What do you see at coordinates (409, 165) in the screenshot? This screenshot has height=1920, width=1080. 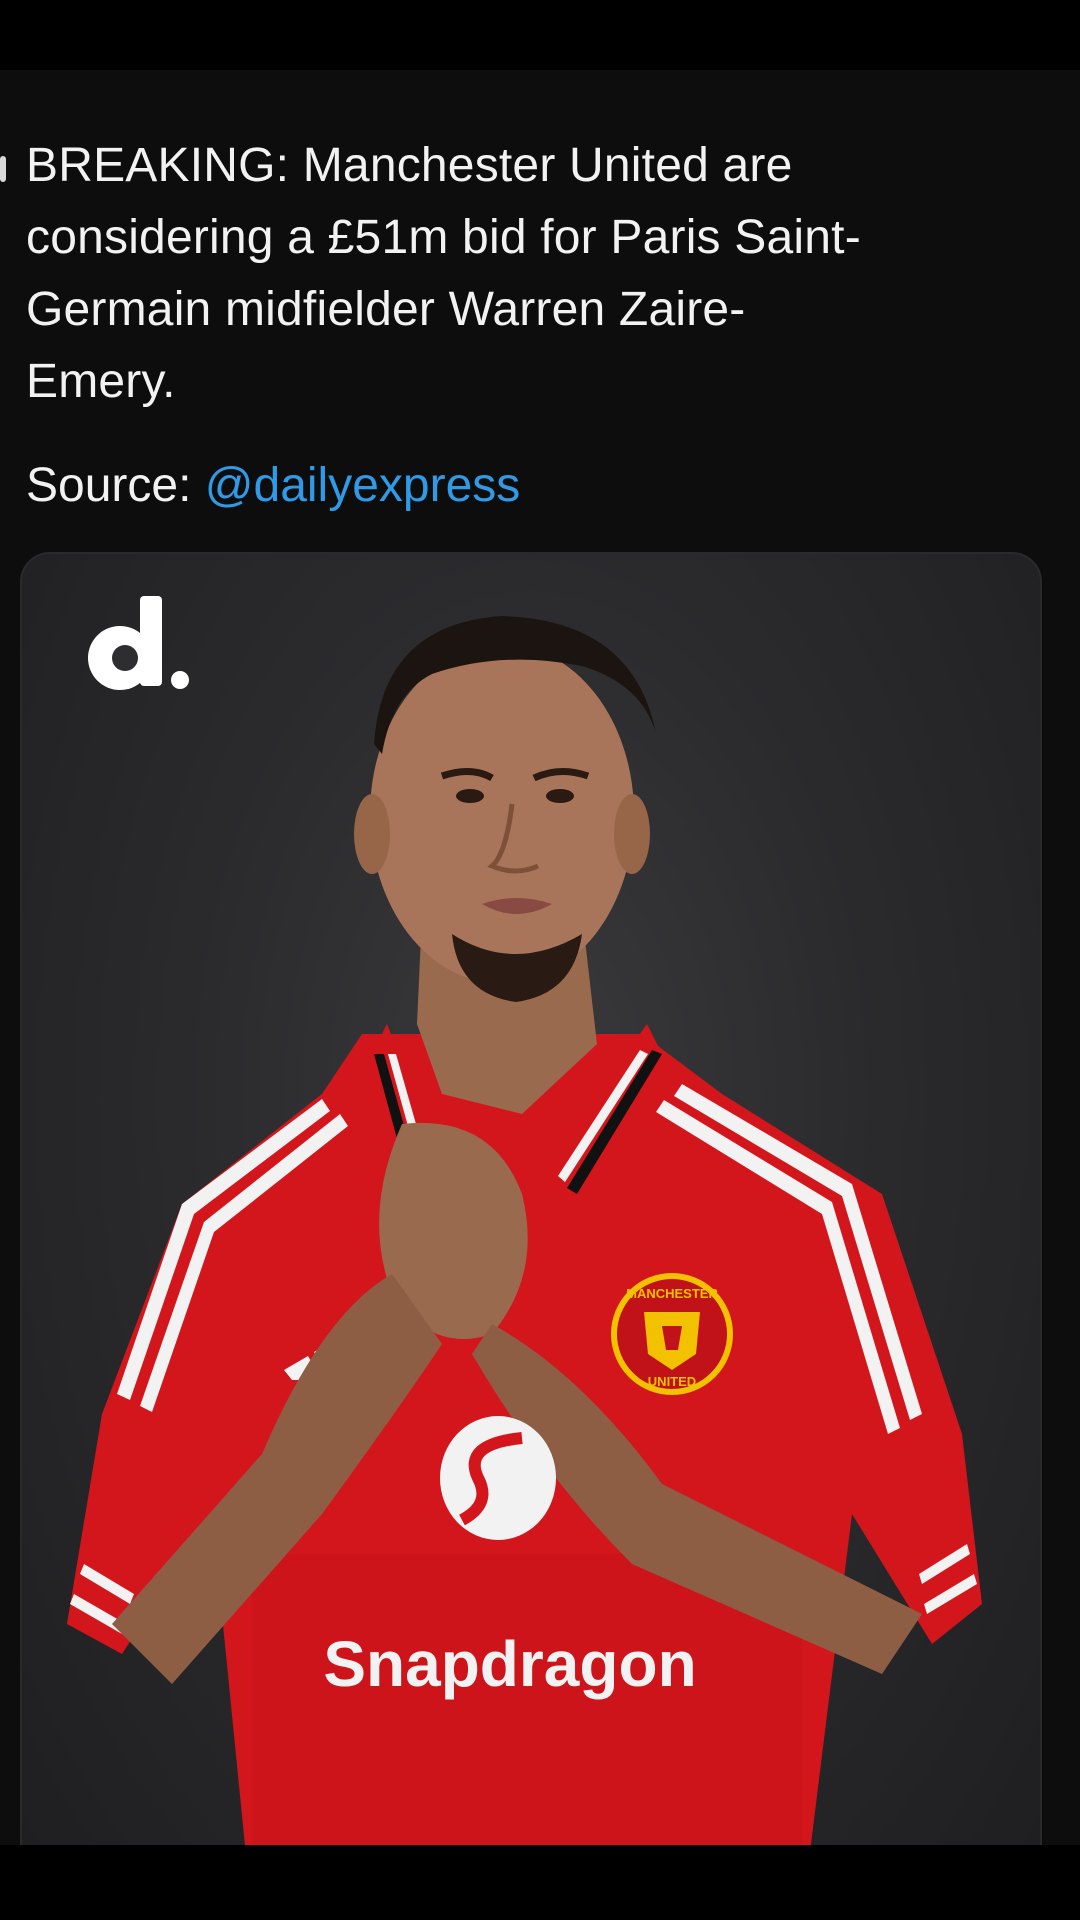 I see `headline-line-1: BREAKING: Manchester United are` at bounding box center [409, 165].